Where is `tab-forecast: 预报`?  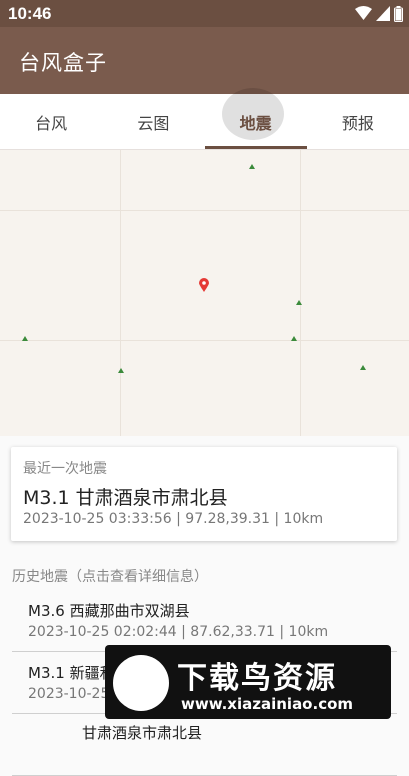
tab-forecast: 预报 is located at coordinates (358, 121).